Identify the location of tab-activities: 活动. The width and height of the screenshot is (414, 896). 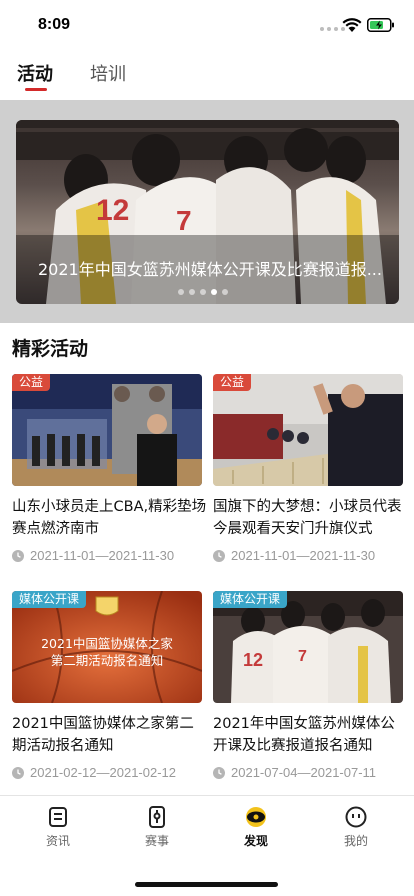
(35, 73).